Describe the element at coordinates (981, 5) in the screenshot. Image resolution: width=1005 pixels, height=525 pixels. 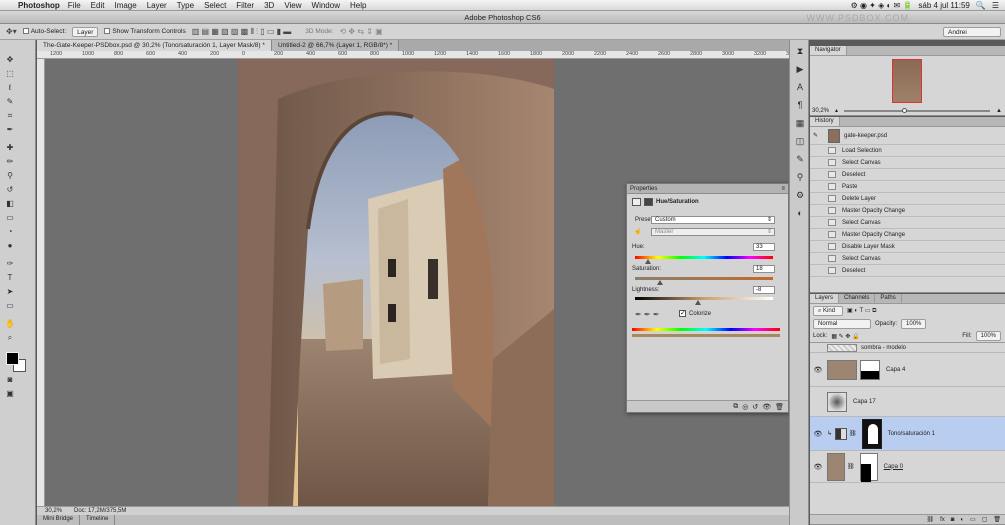
I see `search-icon: 🔍` at that location.